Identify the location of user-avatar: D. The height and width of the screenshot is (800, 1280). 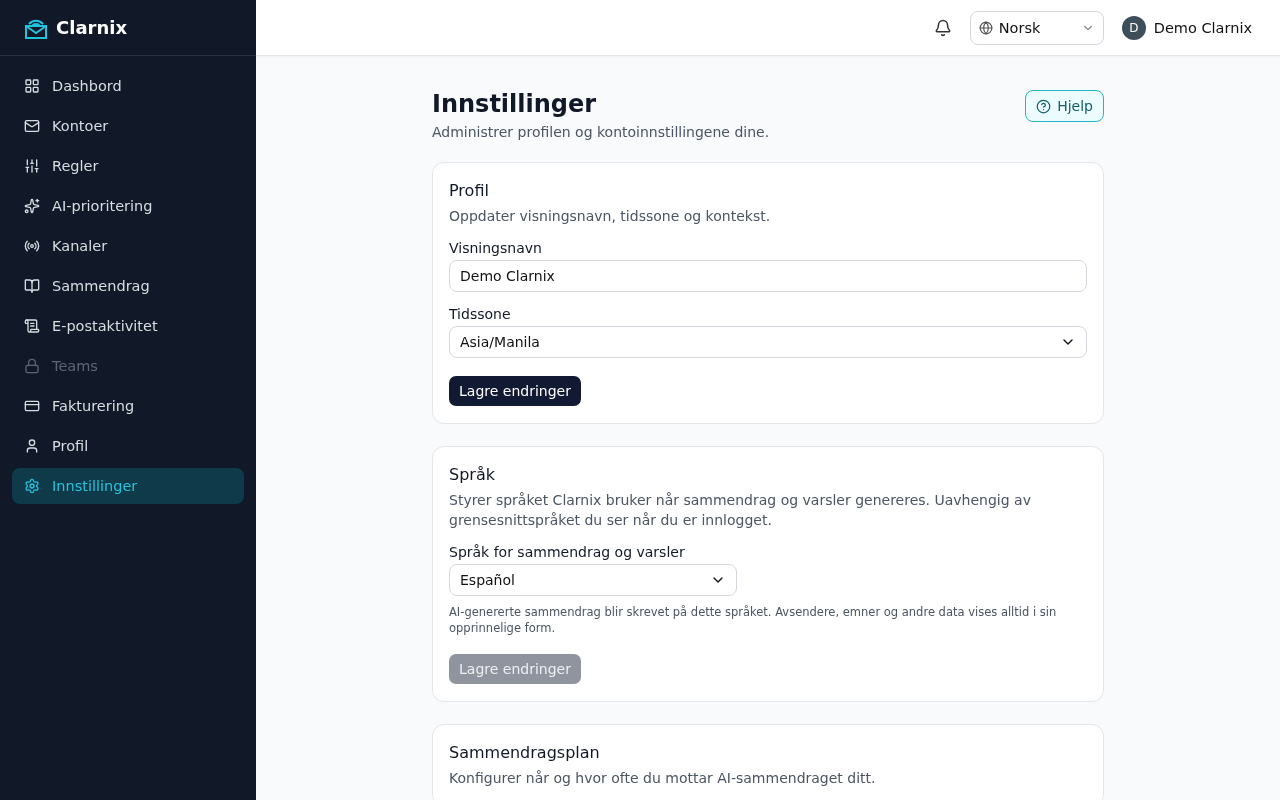
(1133, 27).